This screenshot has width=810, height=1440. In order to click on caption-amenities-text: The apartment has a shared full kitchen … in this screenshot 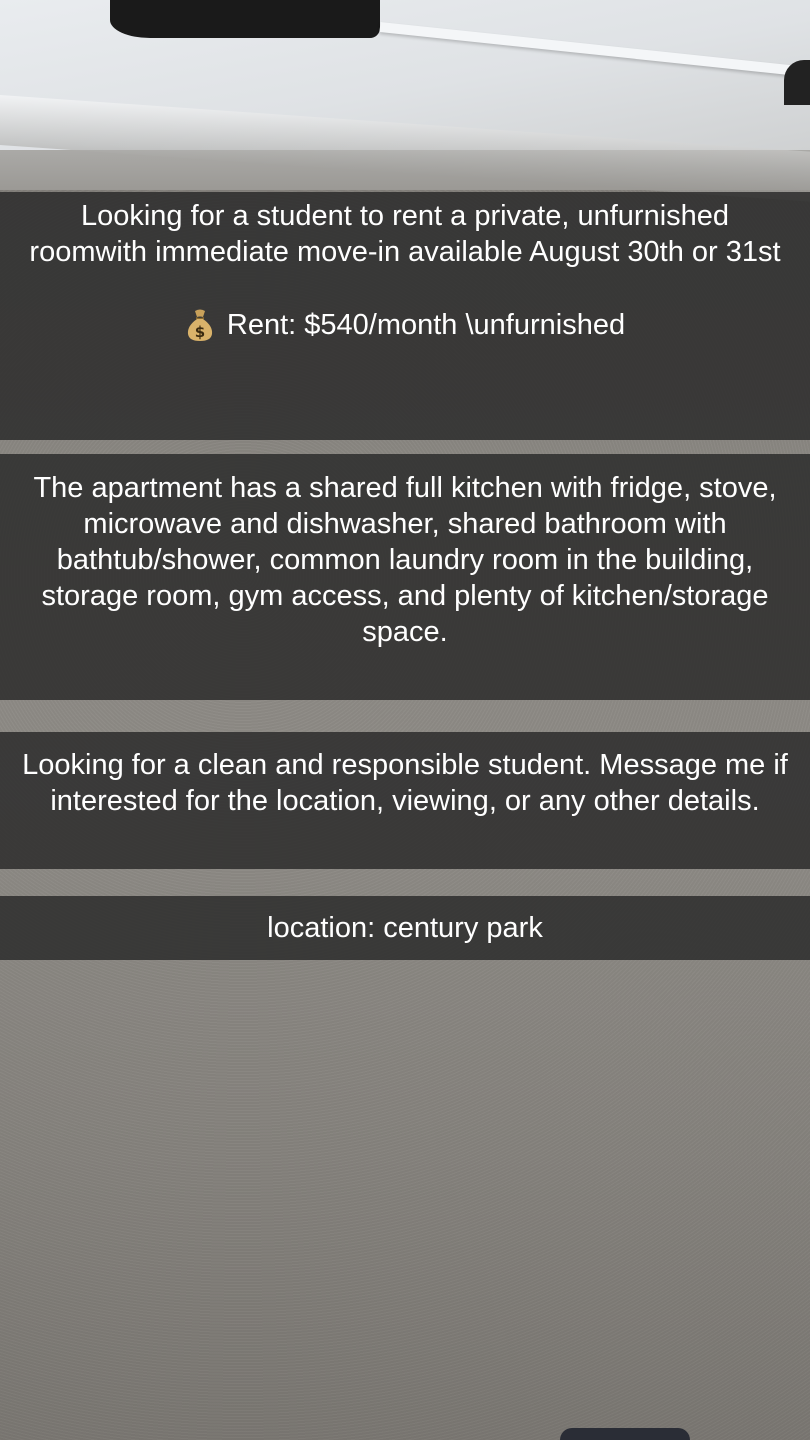, I will do `click(405, 560)`.